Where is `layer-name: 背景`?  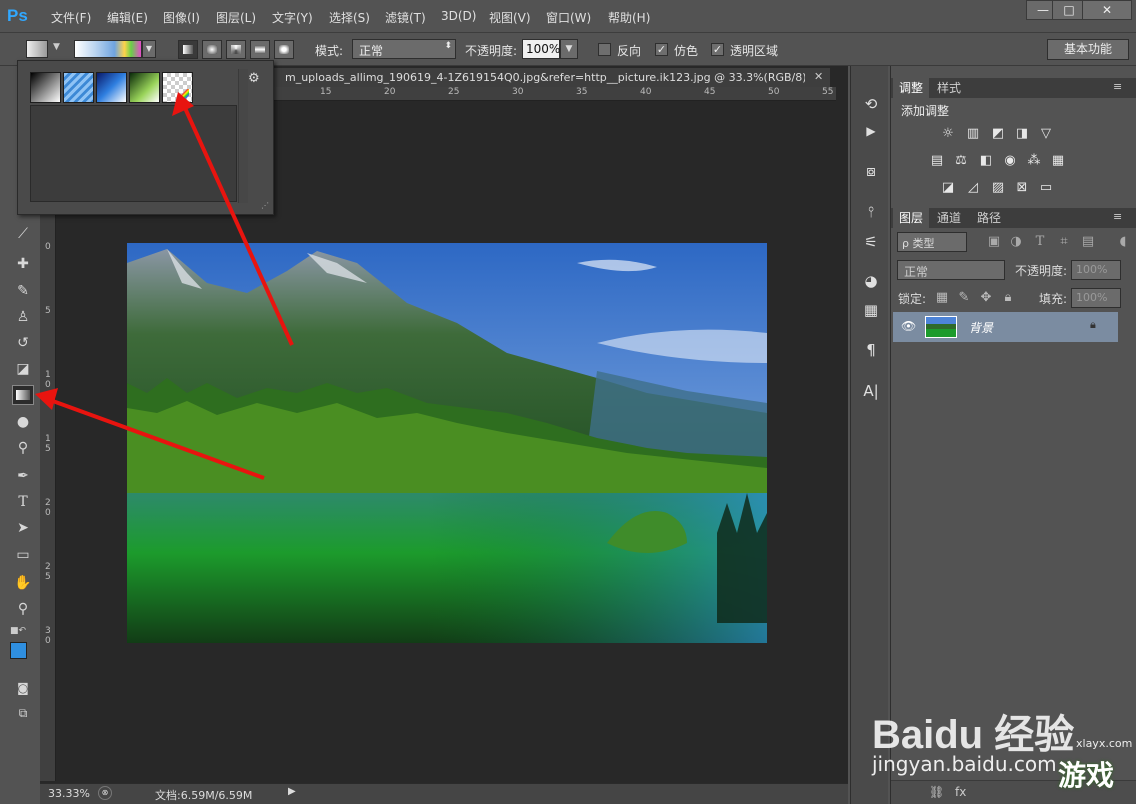 layer-name: 背景 is located at coordinates (981, 327).